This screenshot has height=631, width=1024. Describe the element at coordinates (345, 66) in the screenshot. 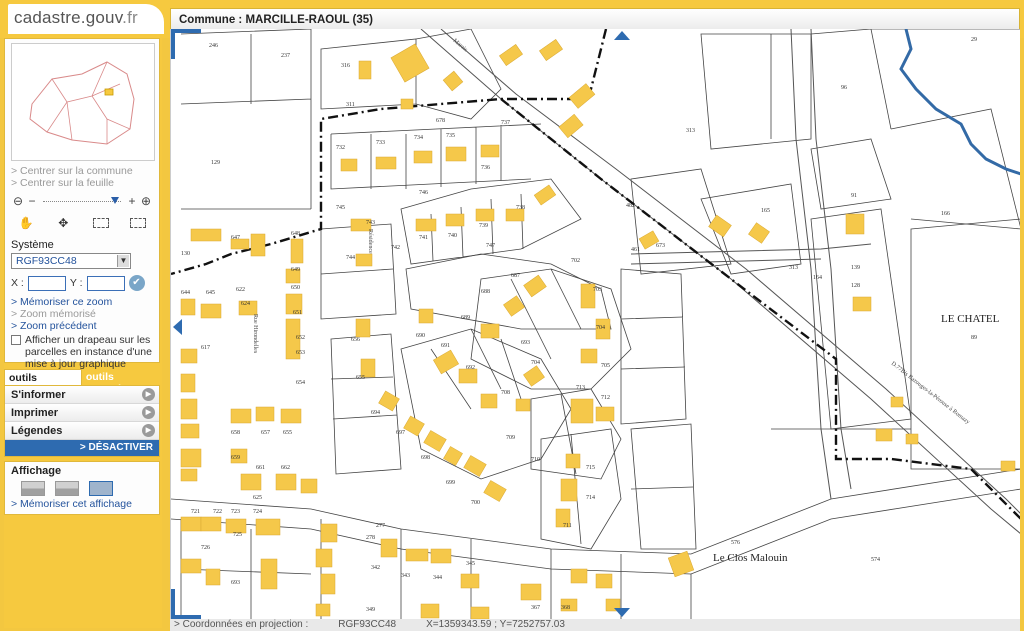

I see `svg-text: 316` at that location.